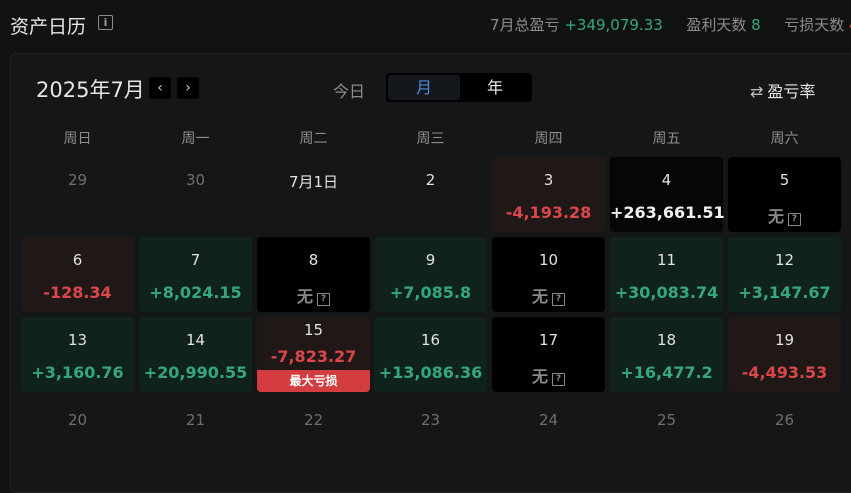  Describe the element at coordinates (784, 139) in the screenshot. I see `weekday-header: 周六` at that location.